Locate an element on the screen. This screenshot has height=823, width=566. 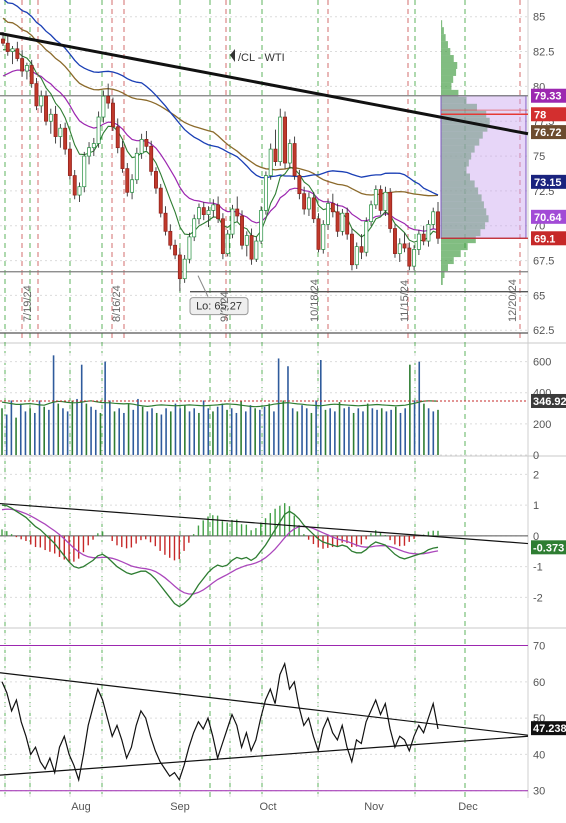
price-tick-label: 62.5 is located at coordinates (543, 331).